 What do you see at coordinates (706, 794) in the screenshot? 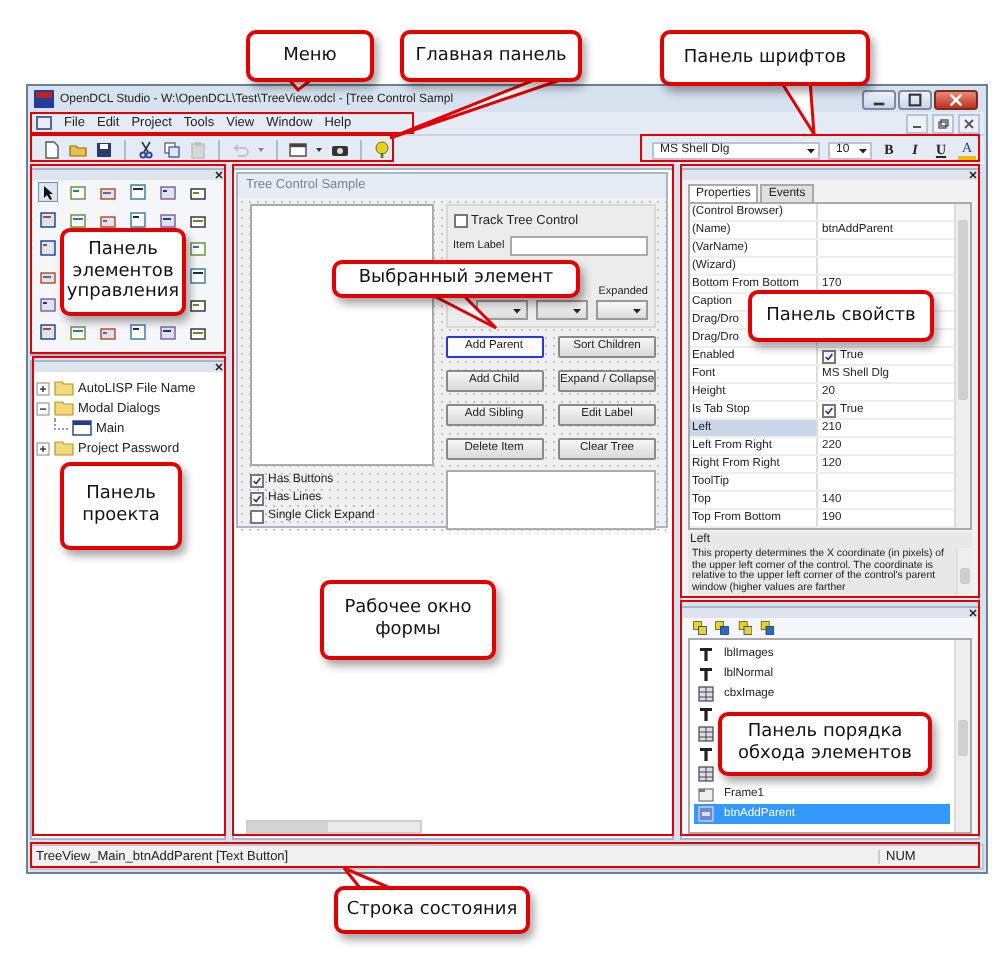
I see `frame-icon` at bounding box center [706, 794].